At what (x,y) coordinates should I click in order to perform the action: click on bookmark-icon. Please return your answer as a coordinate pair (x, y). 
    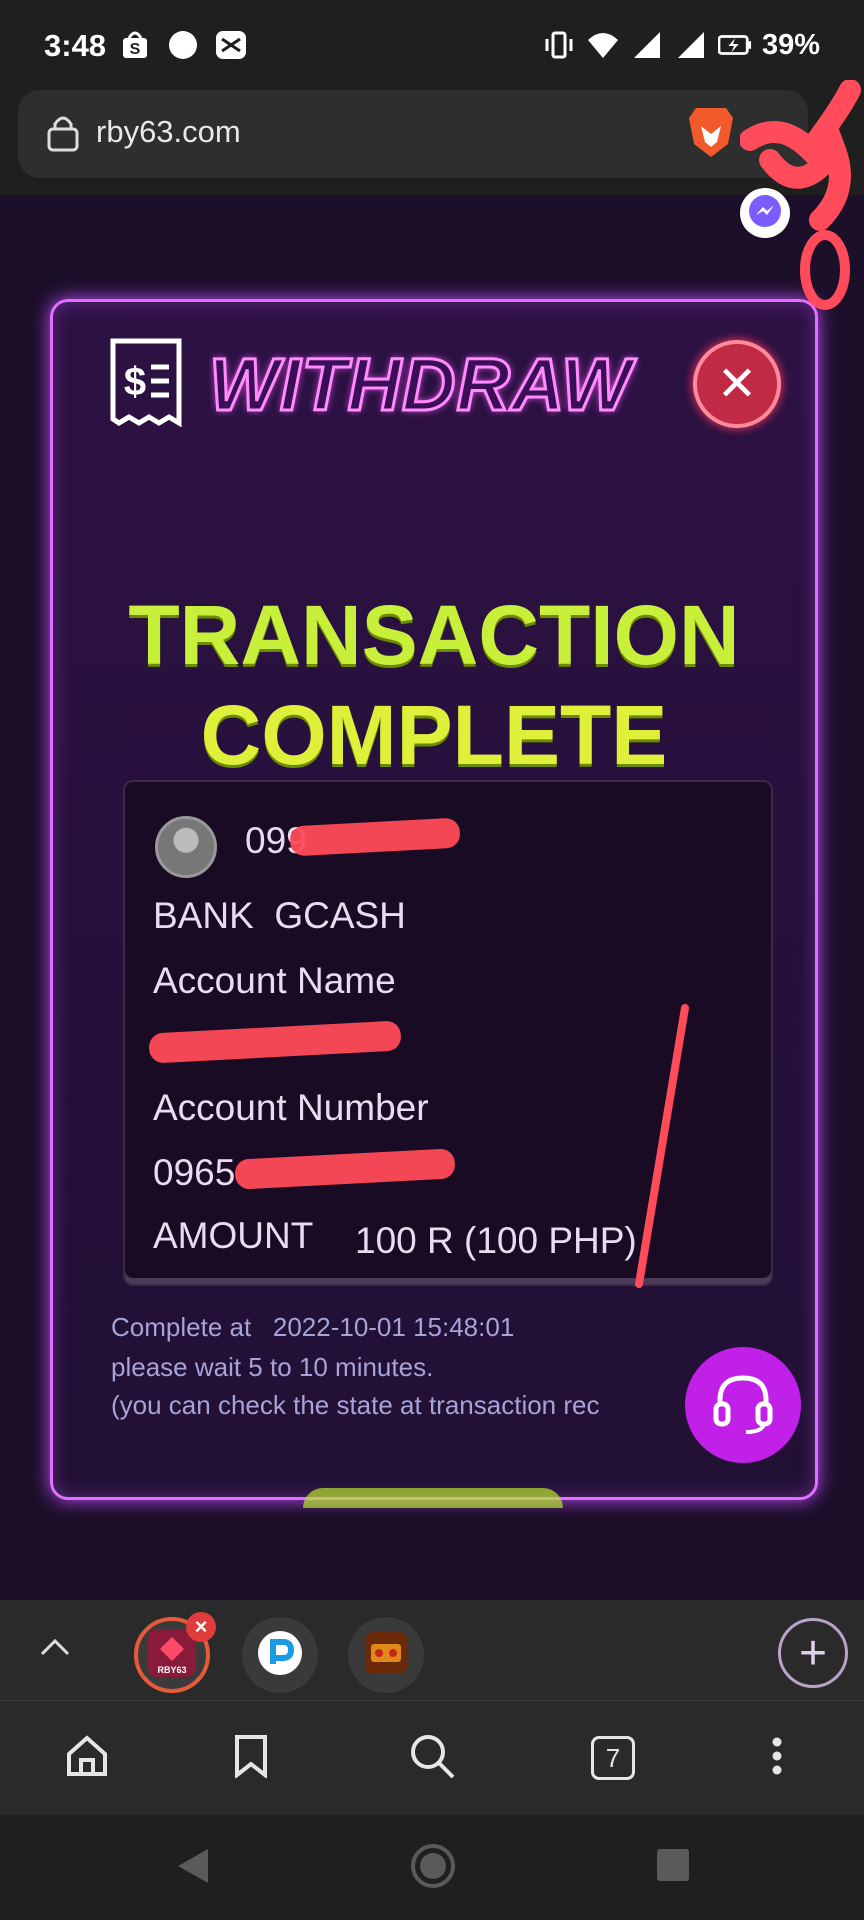
    Looking at the image, I should click on (251, 1758).